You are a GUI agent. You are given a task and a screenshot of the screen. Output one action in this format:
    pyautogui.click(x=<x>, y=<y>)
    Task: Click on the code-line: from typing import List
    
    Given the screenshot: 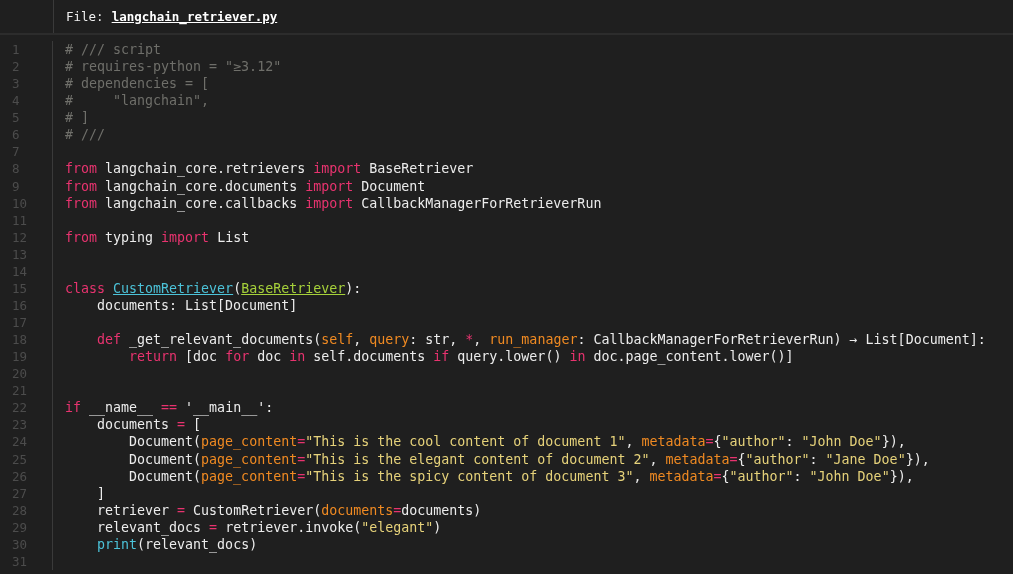 What is the action you would take?
    pyautogui.click(x=157, y=237)
    